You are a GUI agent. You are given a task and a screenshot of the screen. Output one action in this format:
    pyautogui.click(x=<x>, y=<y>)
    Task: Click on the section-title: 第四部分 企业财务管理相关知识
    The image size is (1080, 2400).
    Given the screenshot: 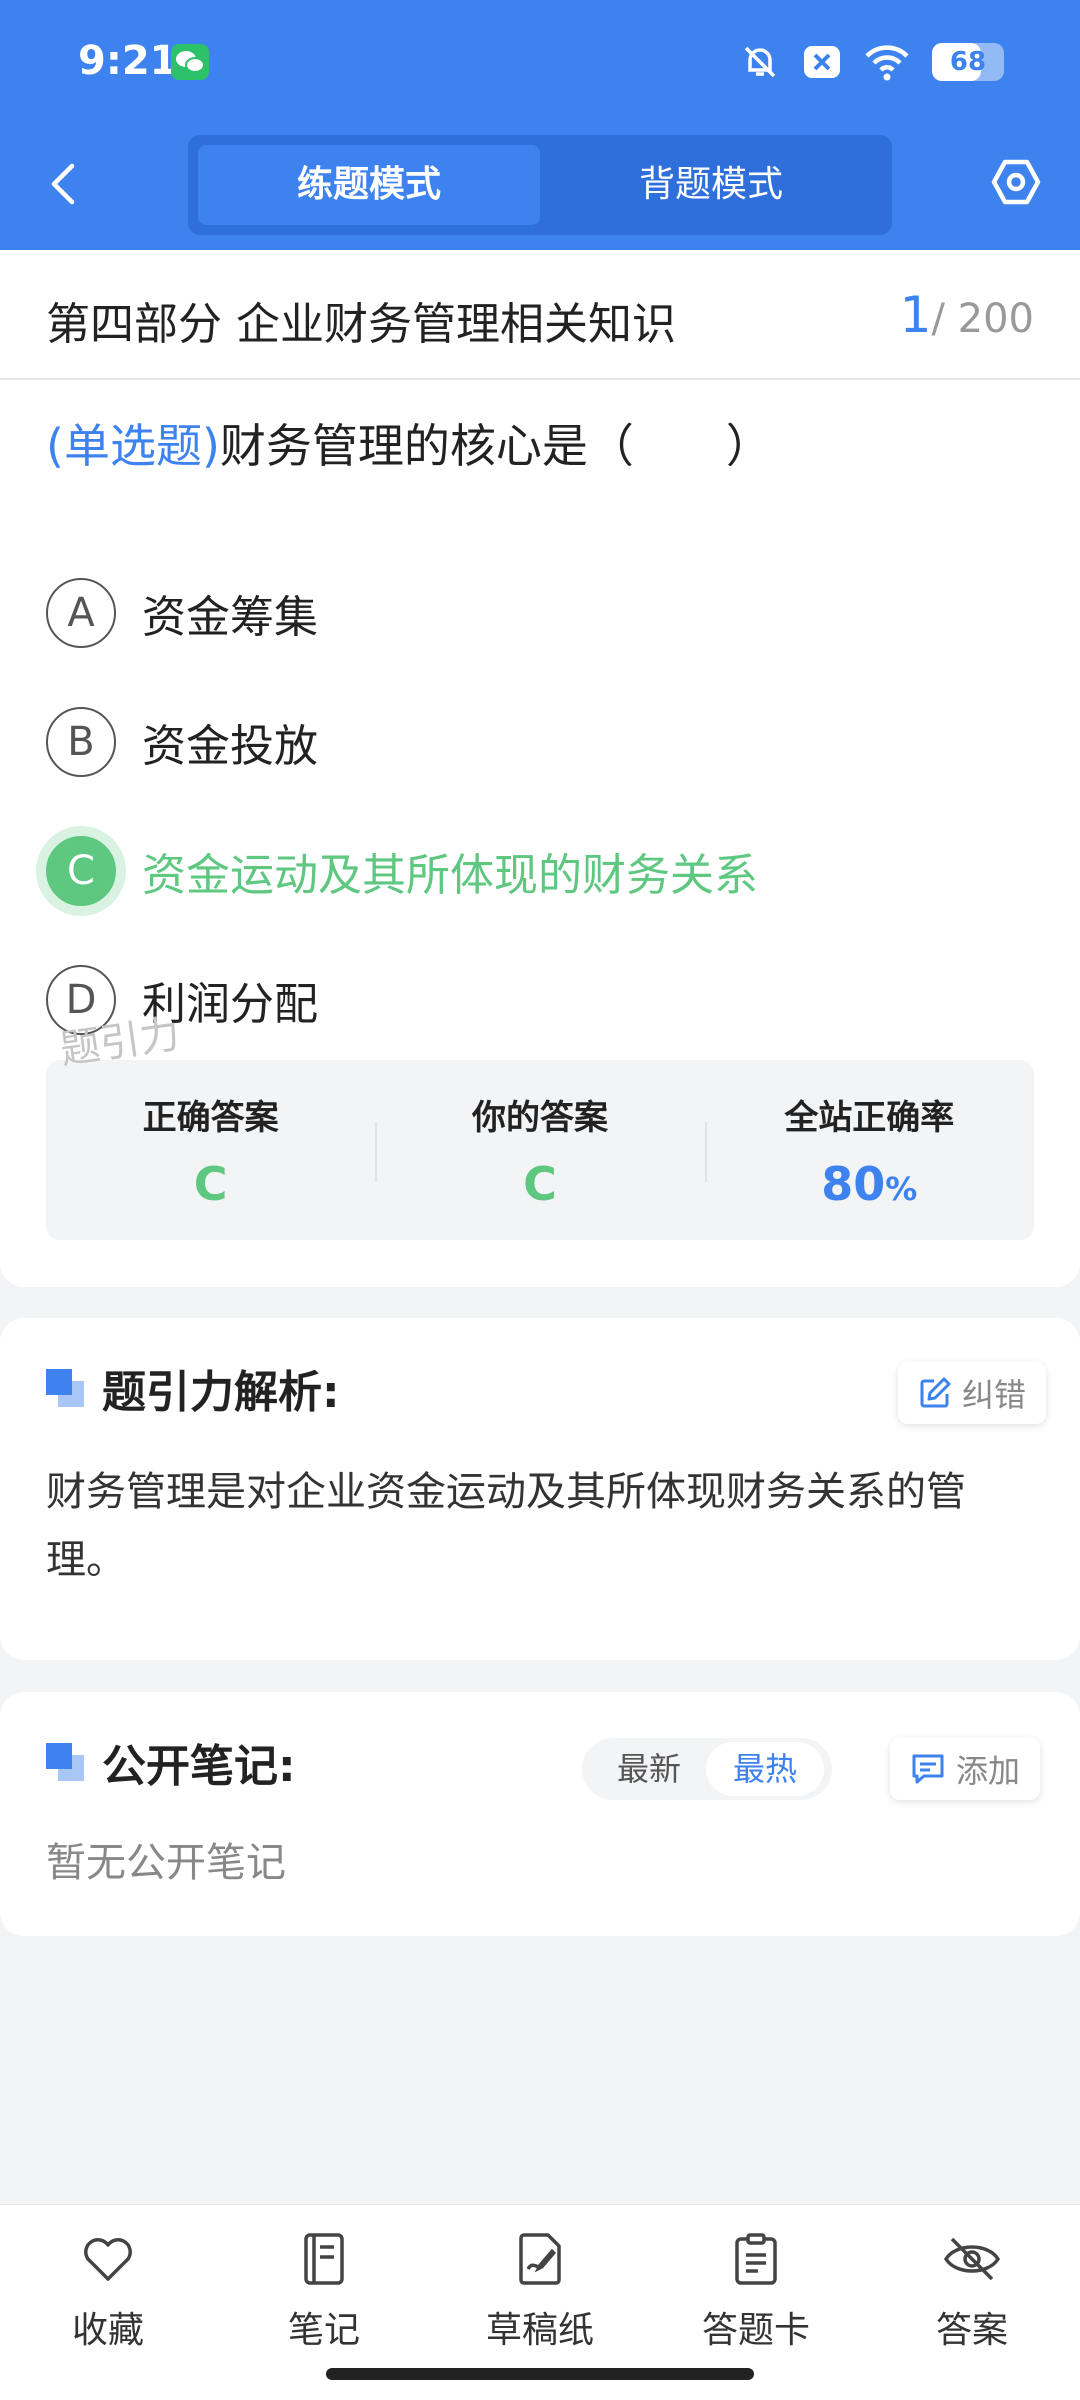 What is the action you would take?
    pyautogui.click(x=361, y=324)
    